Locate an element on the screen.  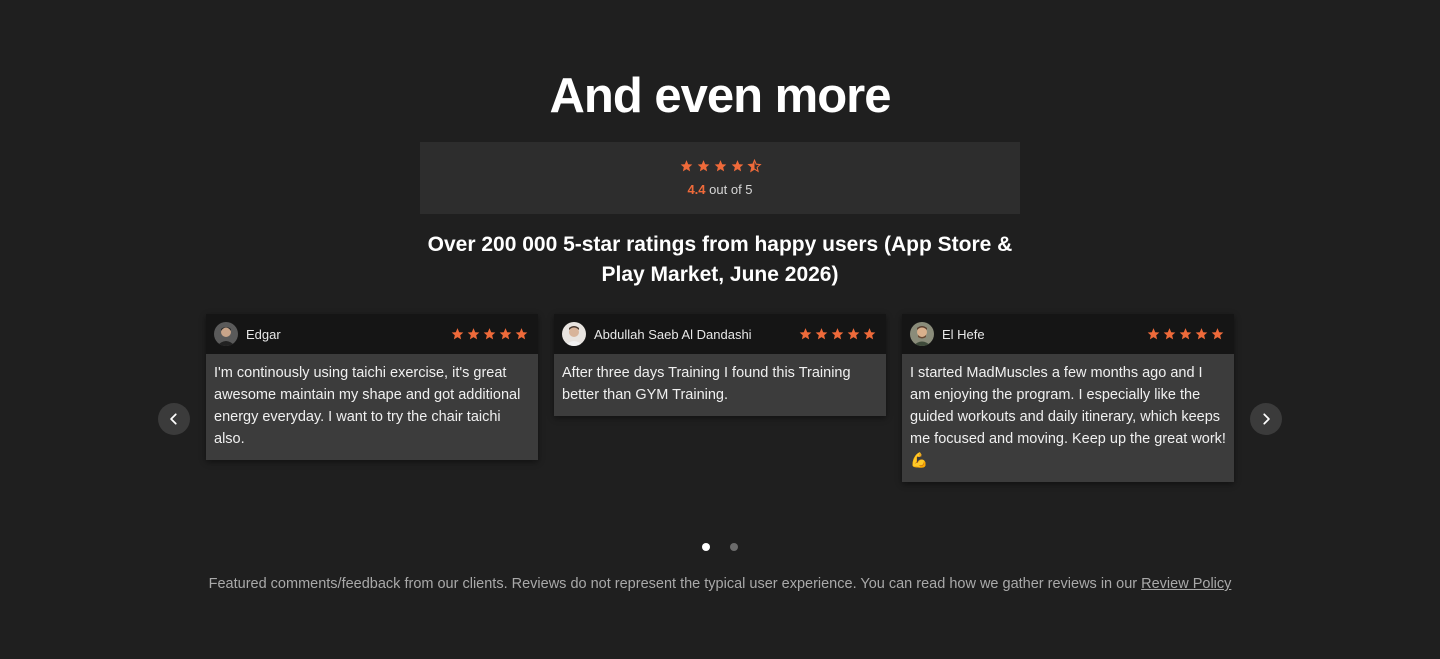
review-card-header: Edgar is located at coordinates (372, 334).